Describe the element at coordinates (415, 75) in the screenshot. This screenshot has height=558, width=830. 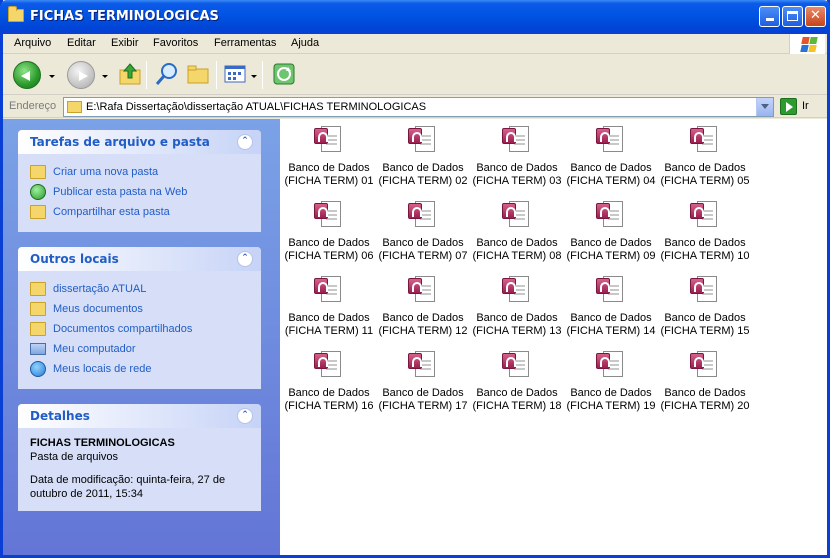
I see `toolbar` at that location.